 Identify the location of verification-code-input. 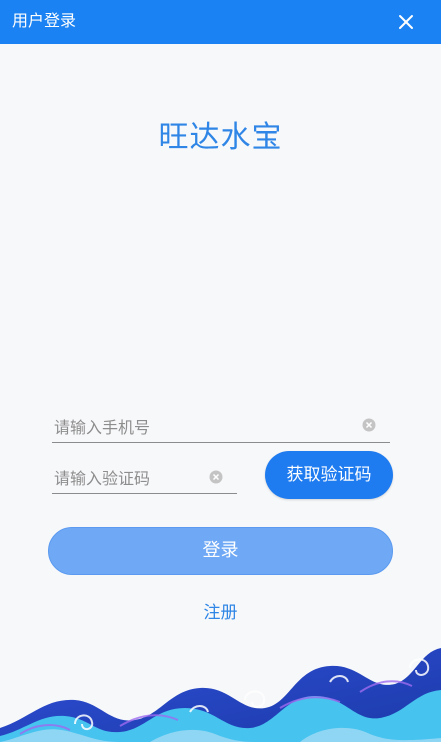
(129, 478).